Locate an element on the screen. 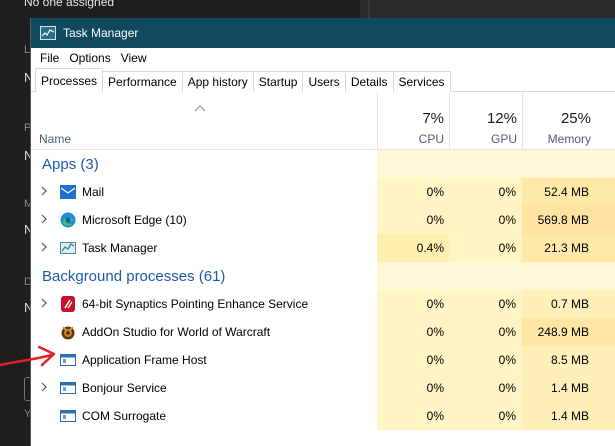 This screenshot has height=446, width=615. process-name: Microsoft Edge (10) is located at coordinates (134, 220).